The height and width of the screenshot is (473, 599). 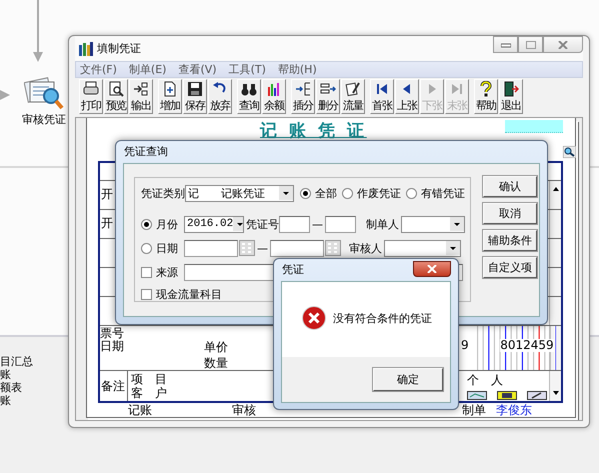 What do you see at coordinates (44, 119) in the screenshot?
I see `node-label: 审核凭证` at bounding box center [44, 119].